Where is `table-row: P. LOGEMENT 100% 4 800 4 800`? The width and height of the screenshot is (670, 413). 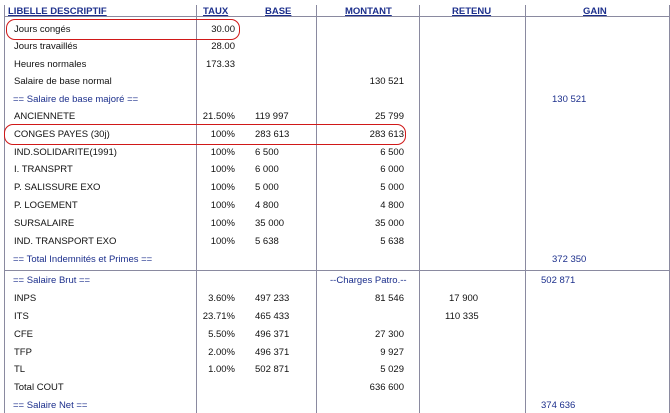
table-row: P. LOGEMENT 100% 4 800 4 800 is located at coordinates (335, 206).